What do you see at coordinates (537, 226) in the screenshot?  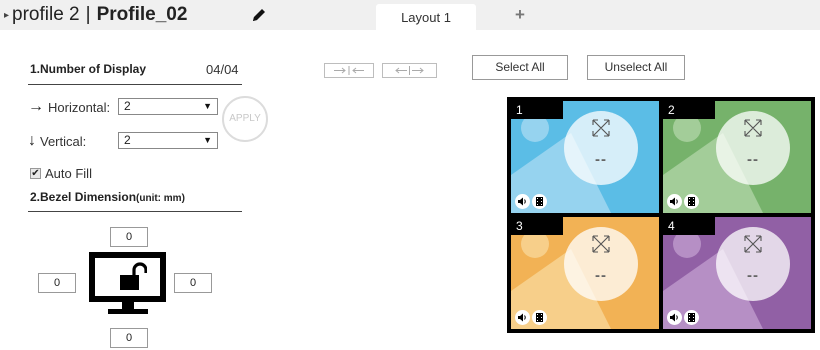 I see `cell-number: 3` at bounding box center [537, 226].